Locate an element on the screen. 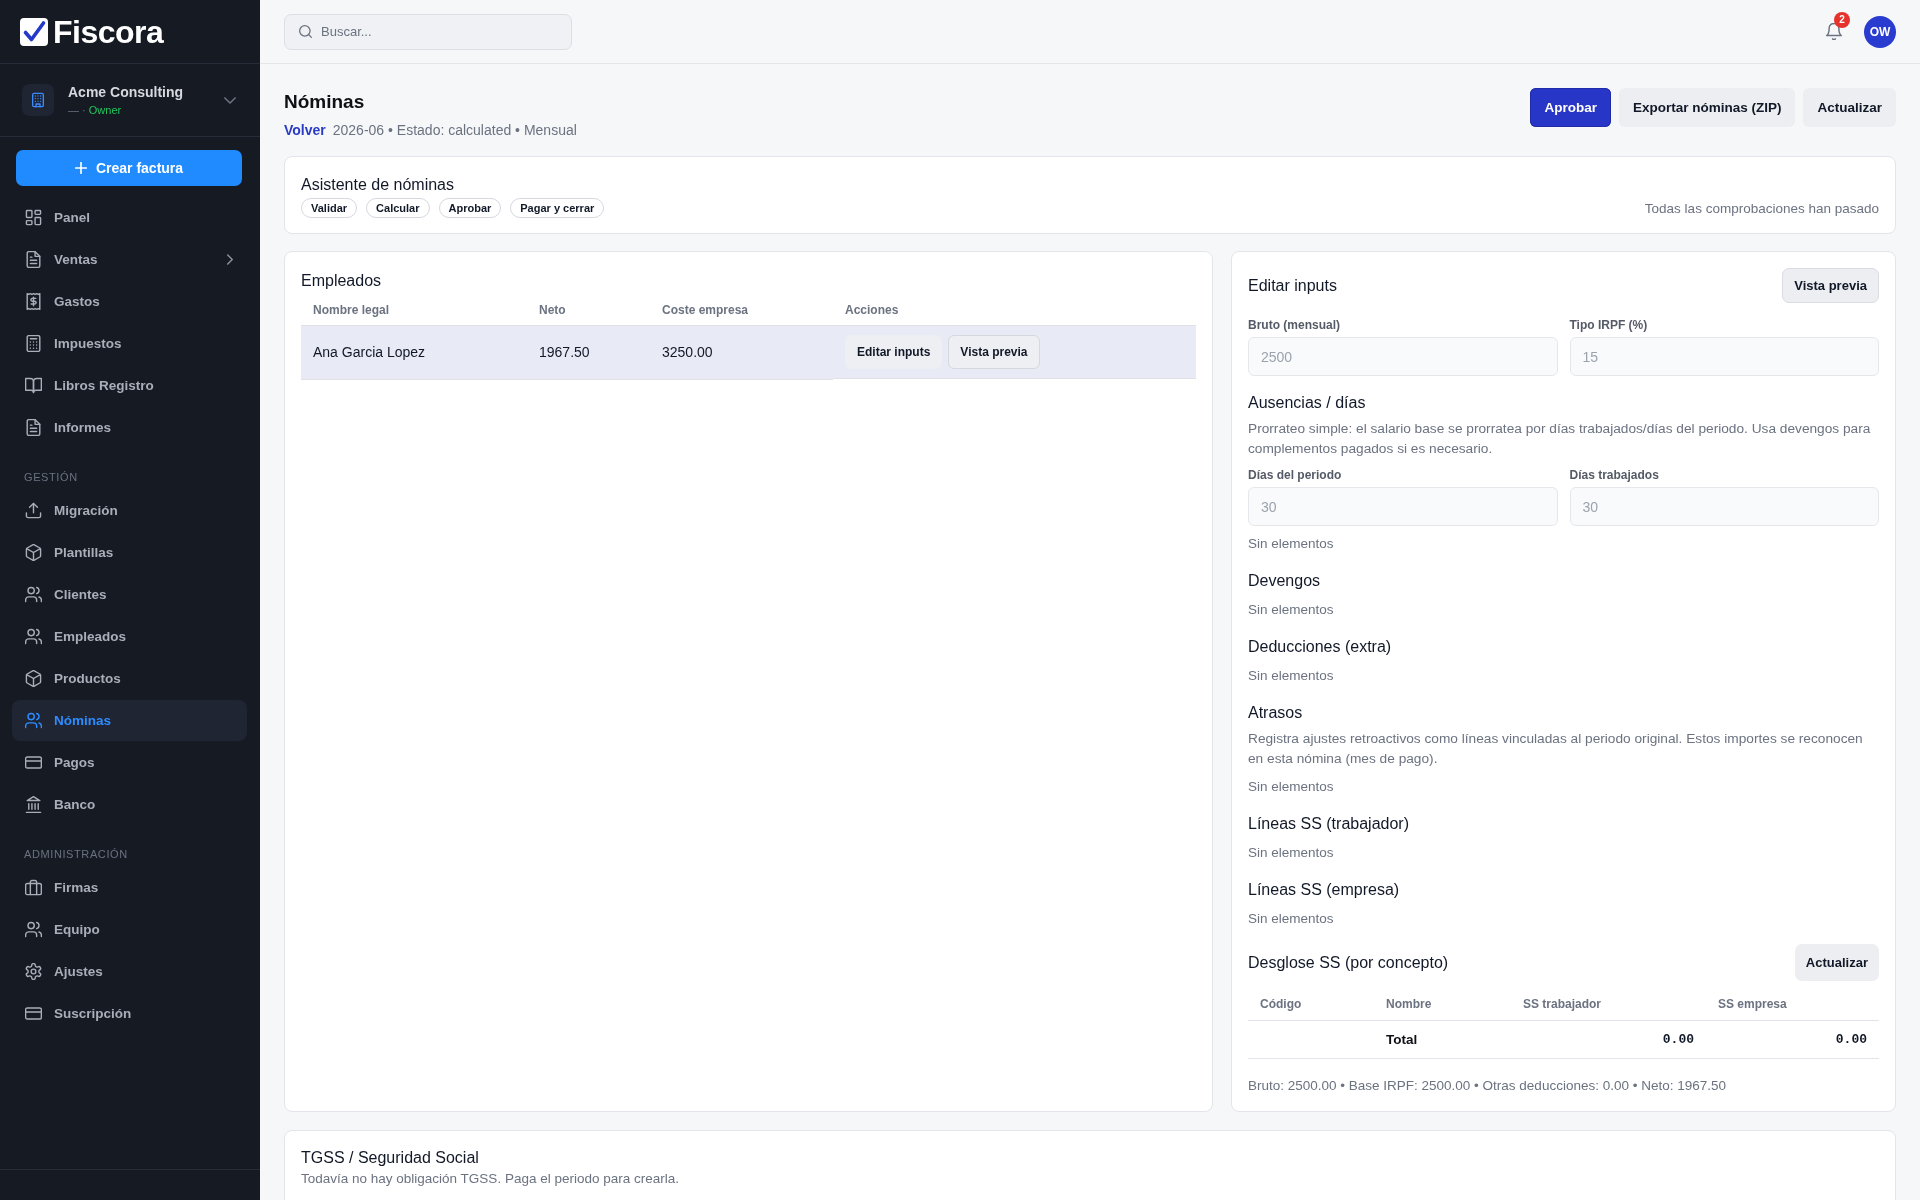 This screenshot has height=1200, width=1920. settings-icon is located at coordinates (33, 971).